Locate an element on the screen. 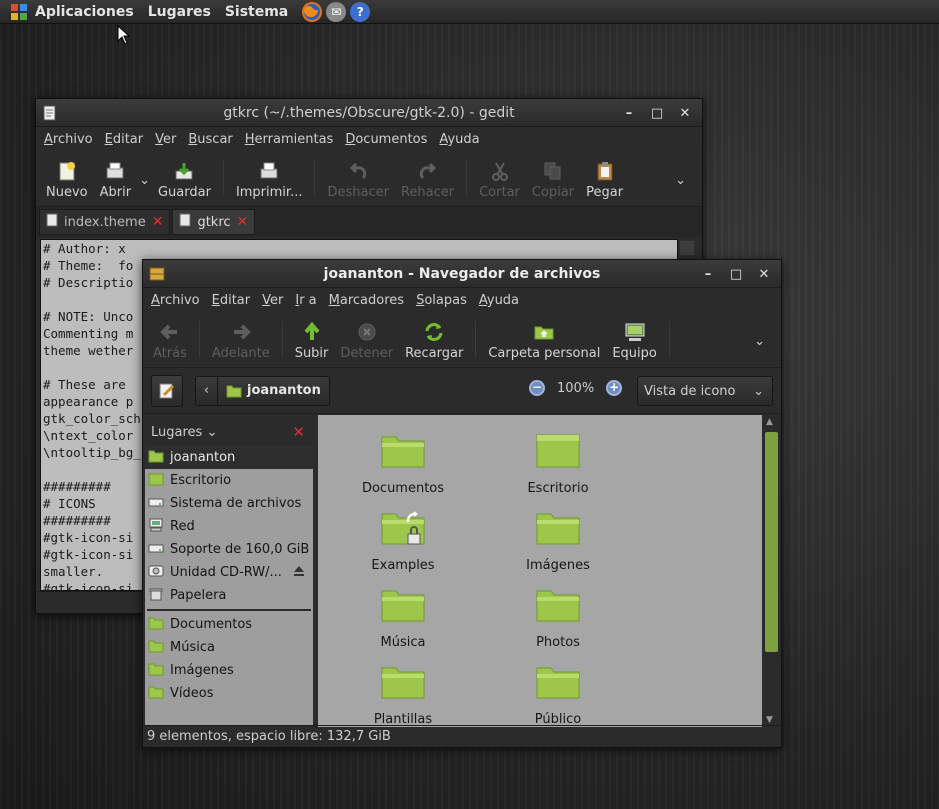 This screenshot has width=939, height=809. file-item: Música is located at coordinates (403, 617).